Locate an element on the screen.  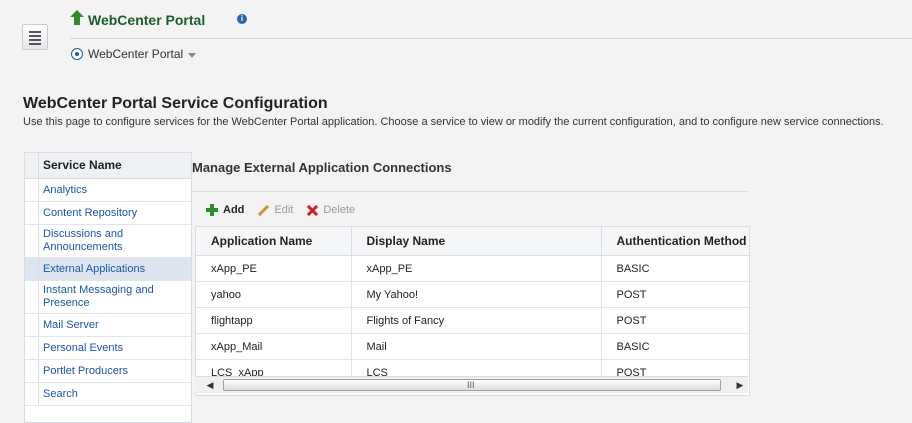
table-row: xApp_PE xApp_PE BASIC is located at coordinates (472, 268).